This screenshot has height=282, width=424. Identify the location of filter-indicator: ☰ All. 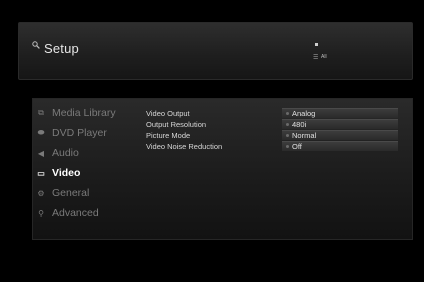
(326, 53).